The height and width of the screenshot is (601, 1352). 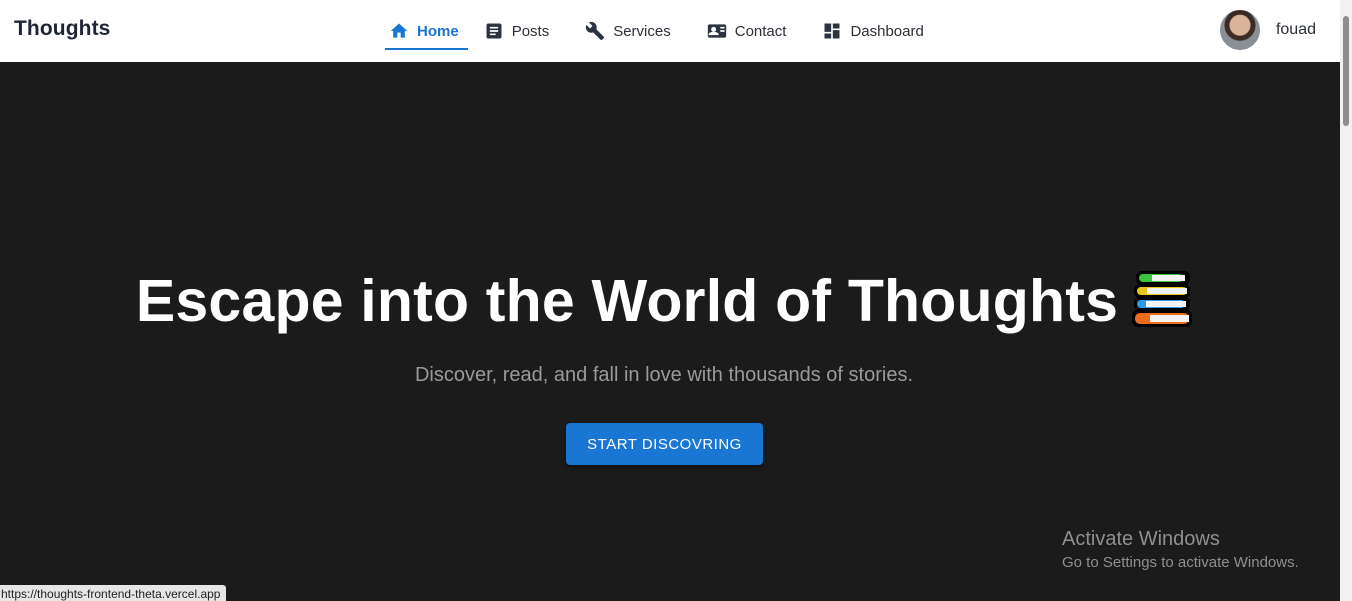 What do you see at coordinates (595, 31) in the screenshot?
I see `wrench-icon` at bounding box center [595, 31].